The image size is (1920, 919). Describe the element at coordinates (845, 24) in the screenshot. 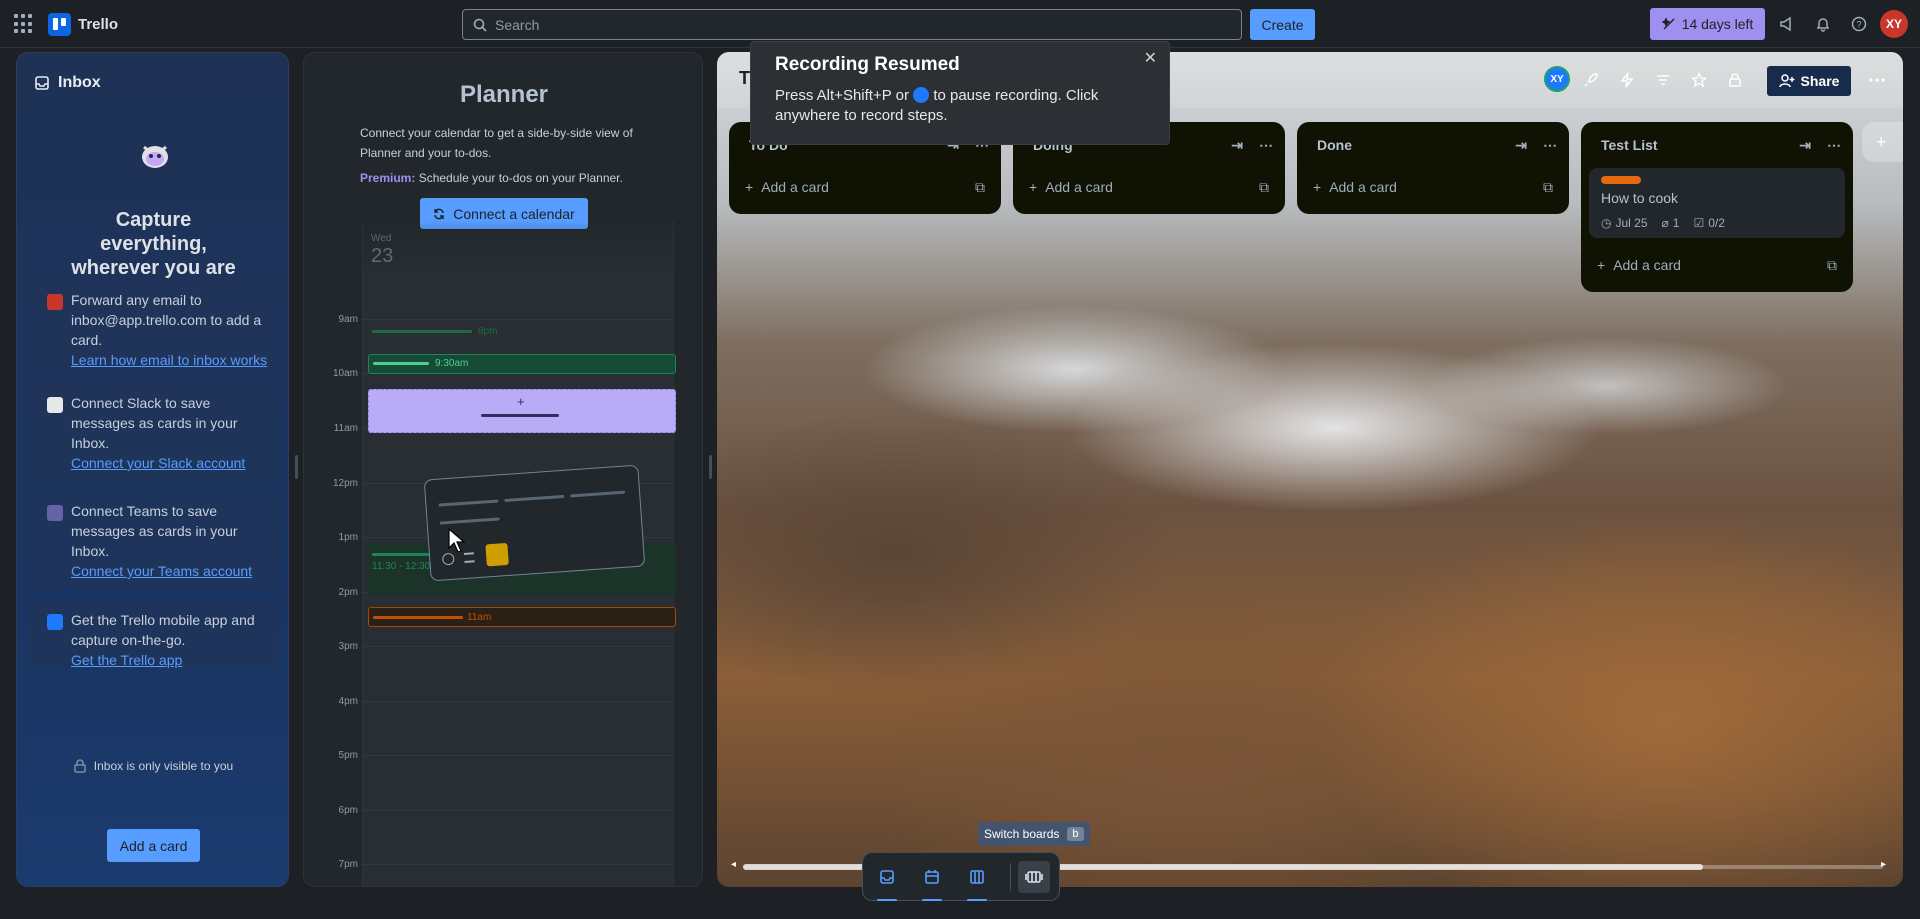

I see `search-input` at that location.